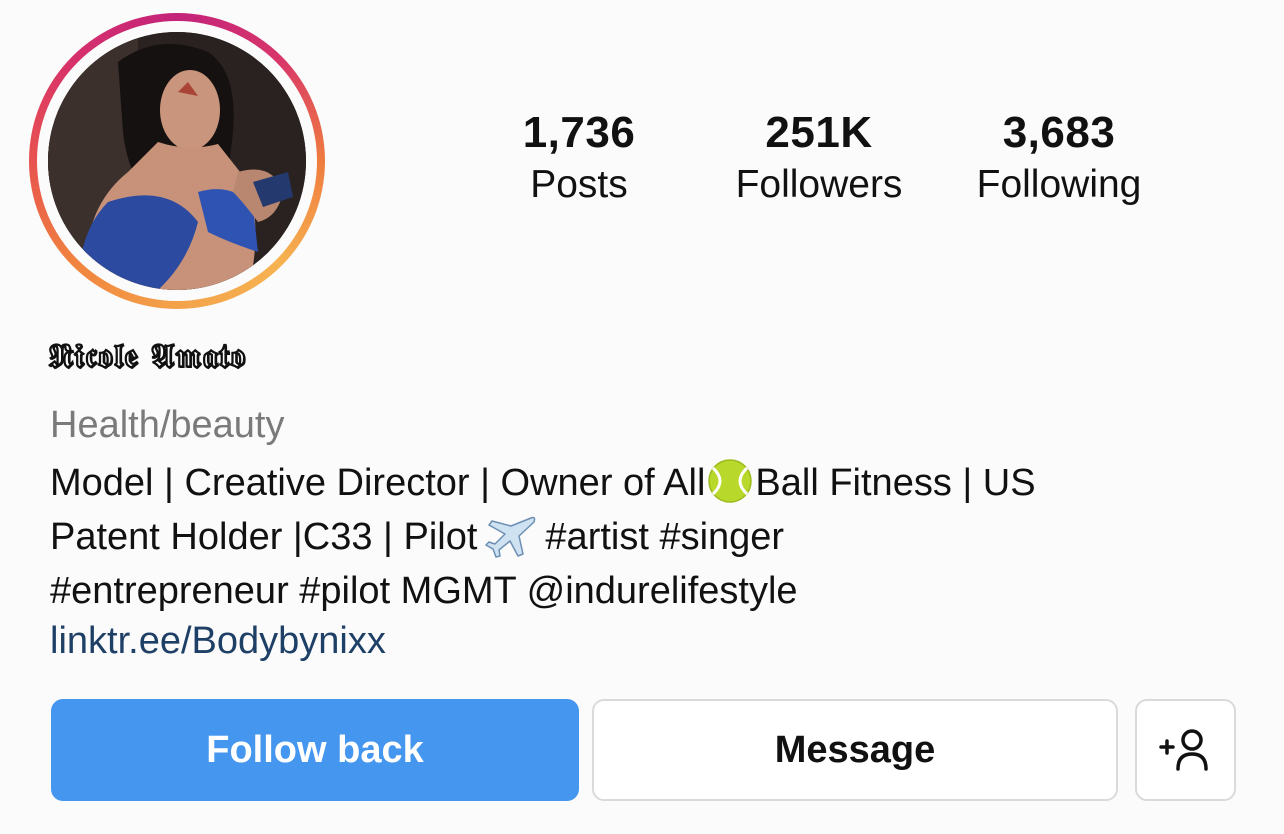  I want to click on bio-text: Patent Holder |C33 | Pilot, so click(264, 537).